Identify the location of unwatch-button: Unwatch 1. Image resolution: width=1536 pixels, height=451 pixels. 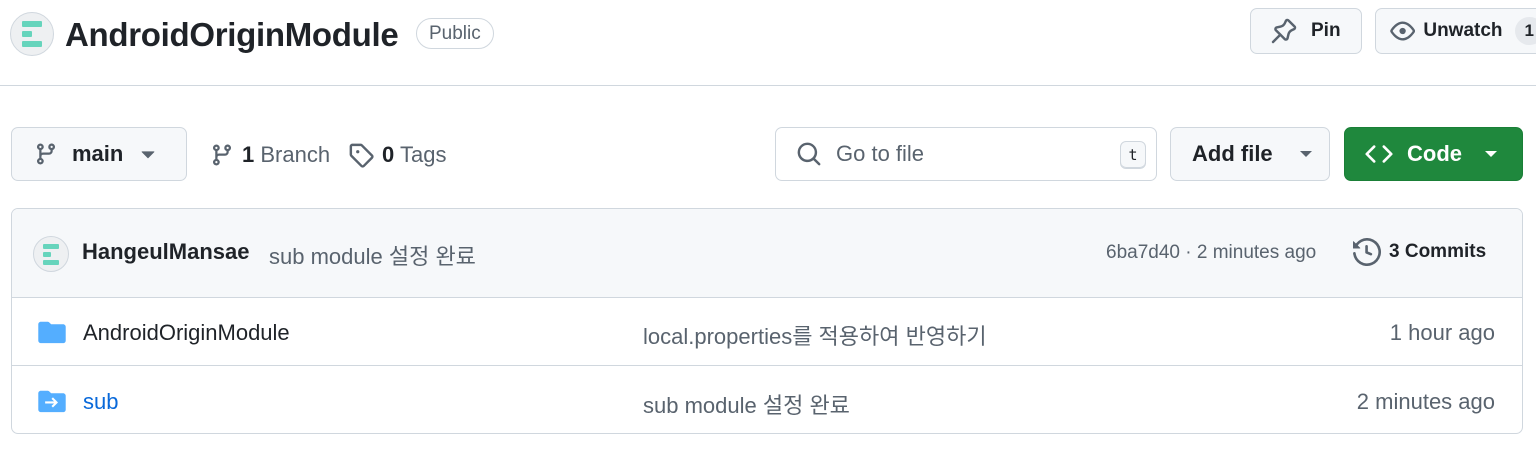
(1455, 31).